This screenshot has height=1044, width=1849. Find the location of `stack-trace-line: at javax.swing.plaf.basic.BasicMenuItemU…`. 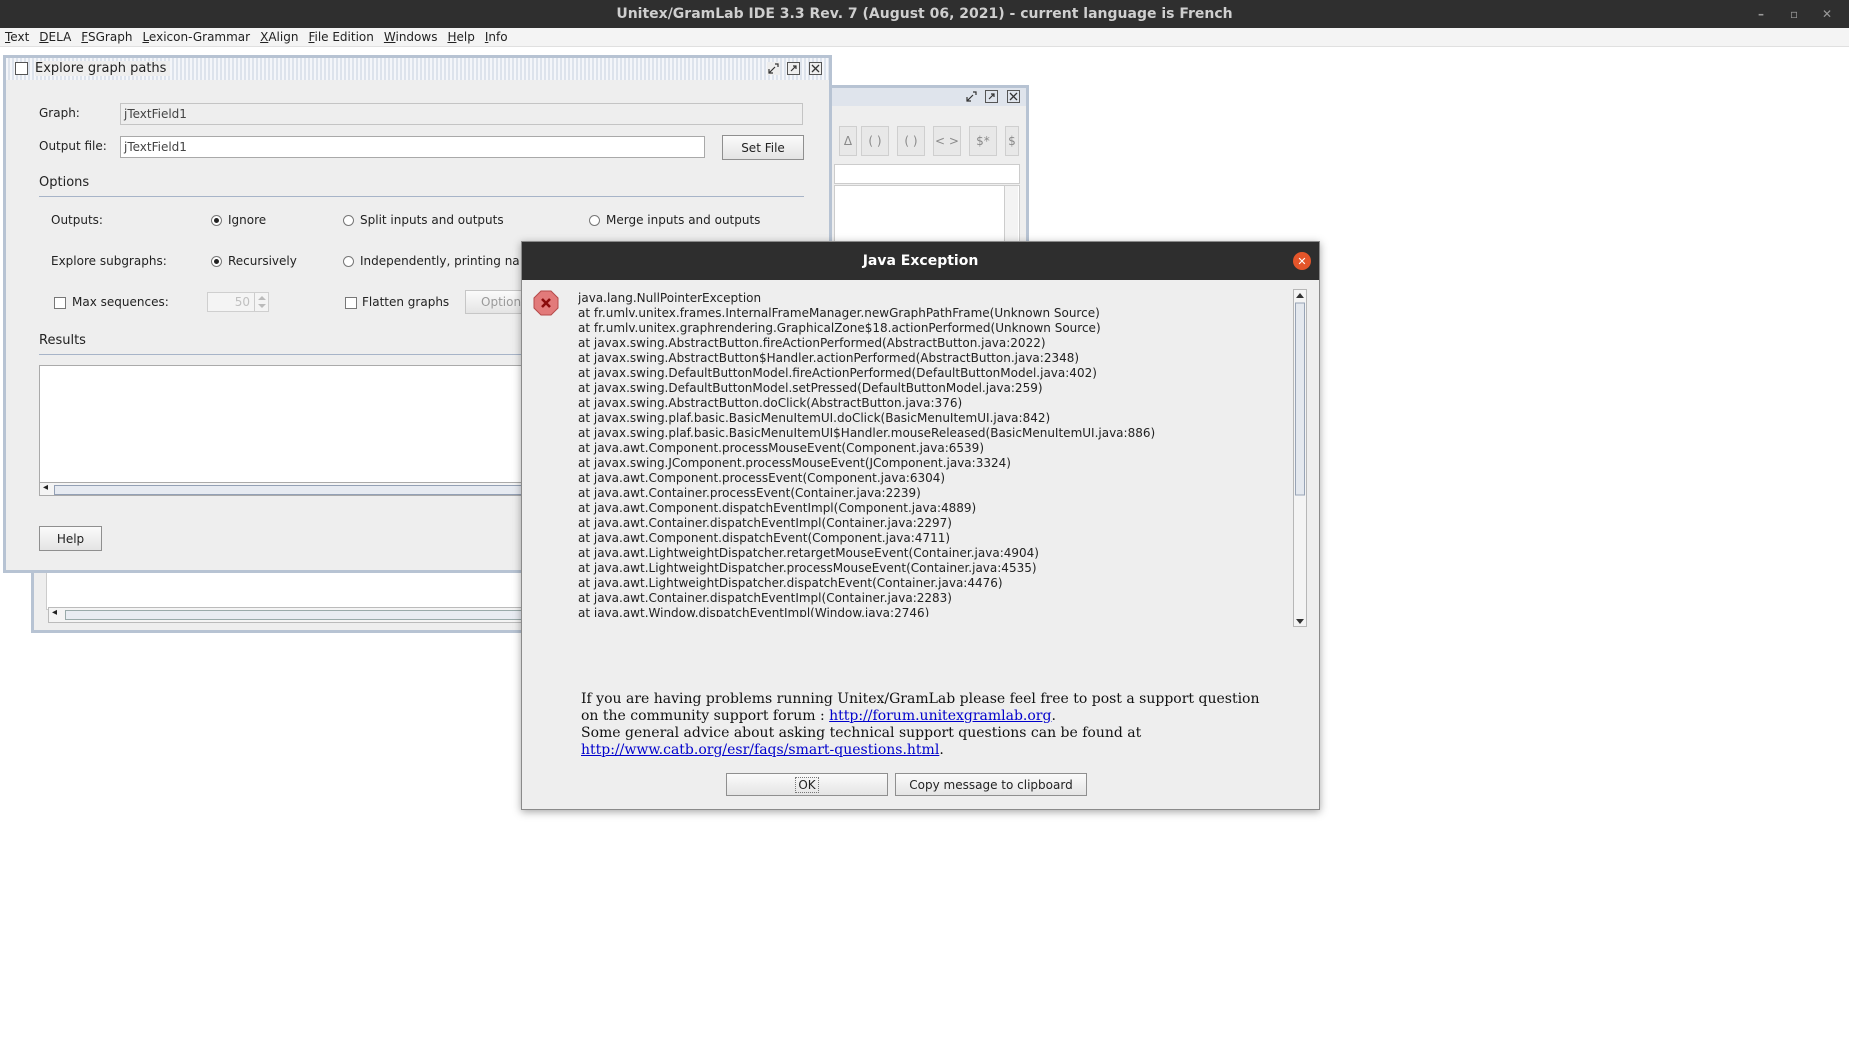

stack-trace-line: at javax.swing.plaf.basic.BasicMenuItemU… is located at coordinates (814, 418).